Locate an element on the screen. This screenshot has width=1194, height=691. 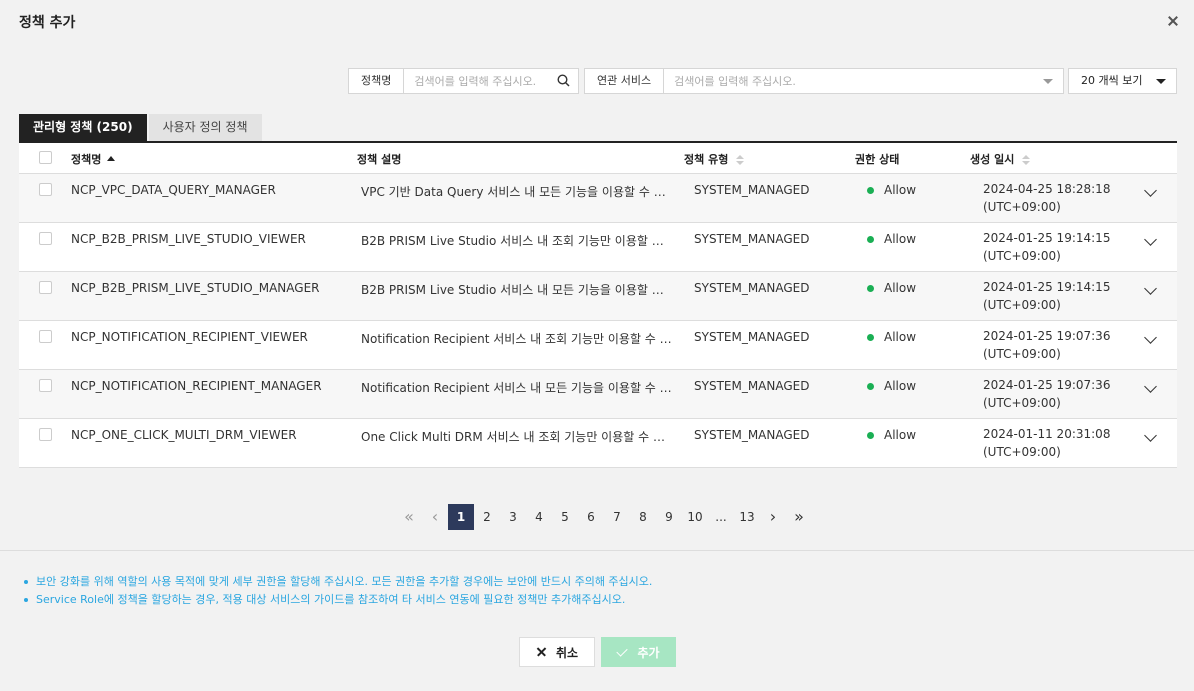
select-all-checkbox is located at coordinates (45, 157).